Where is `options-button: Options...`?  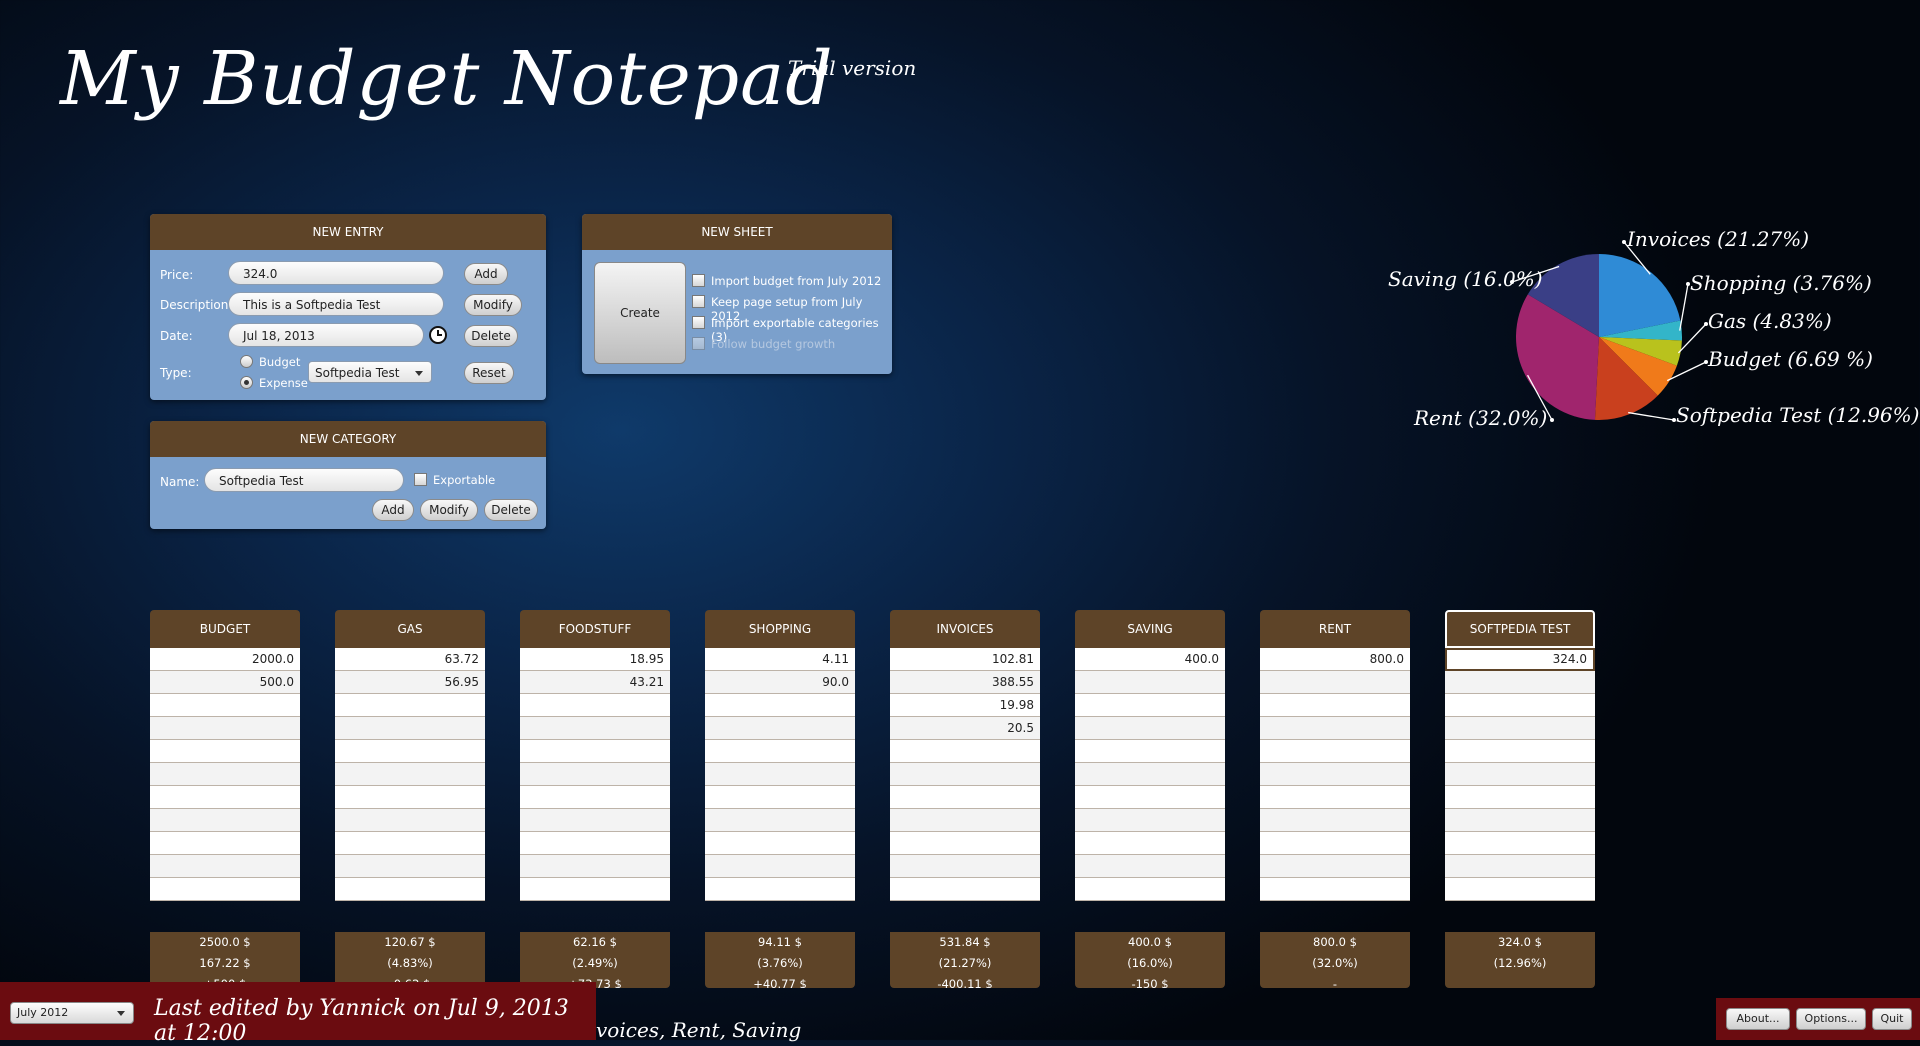
options-button: Options... is located at coordinates (1831, 1019).